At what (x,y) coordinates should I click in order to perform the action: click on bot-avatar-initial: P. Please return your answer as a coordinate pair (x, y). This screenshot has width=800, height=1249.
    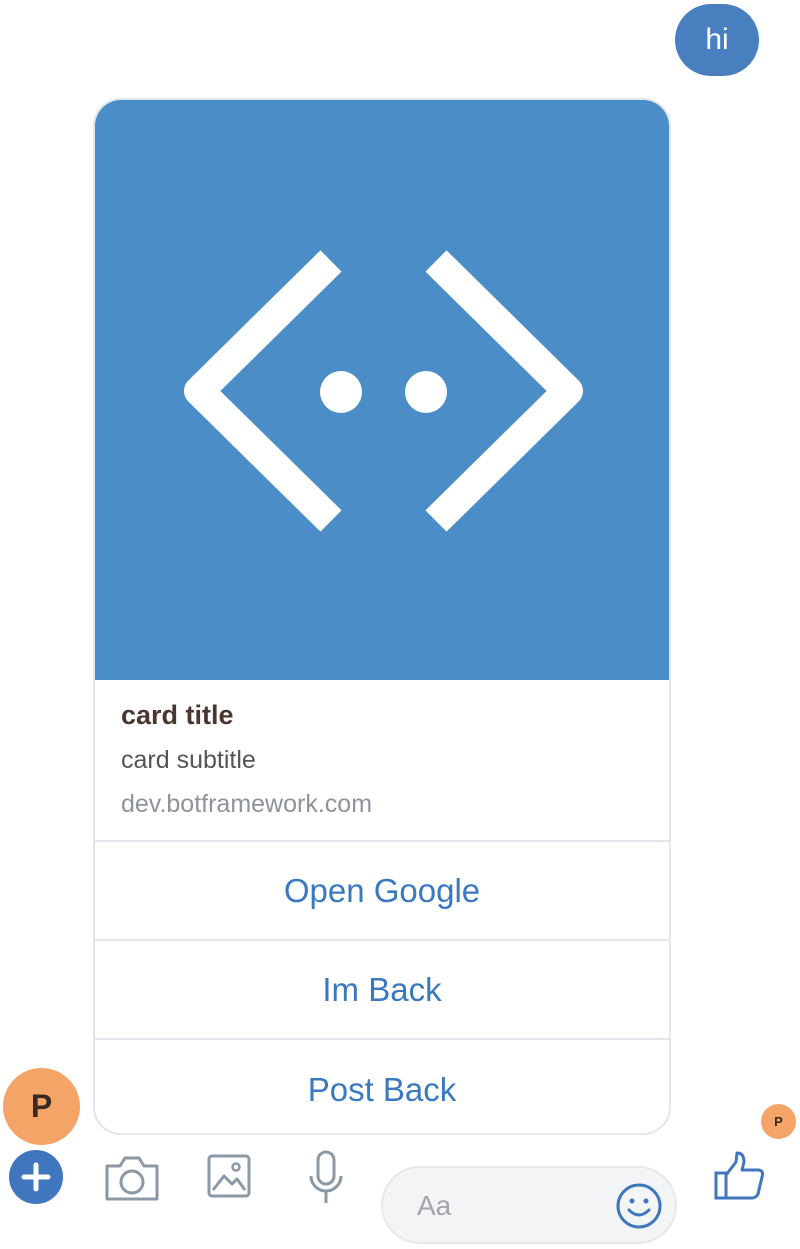
    Looking at the image, I should click on (41, 1106).